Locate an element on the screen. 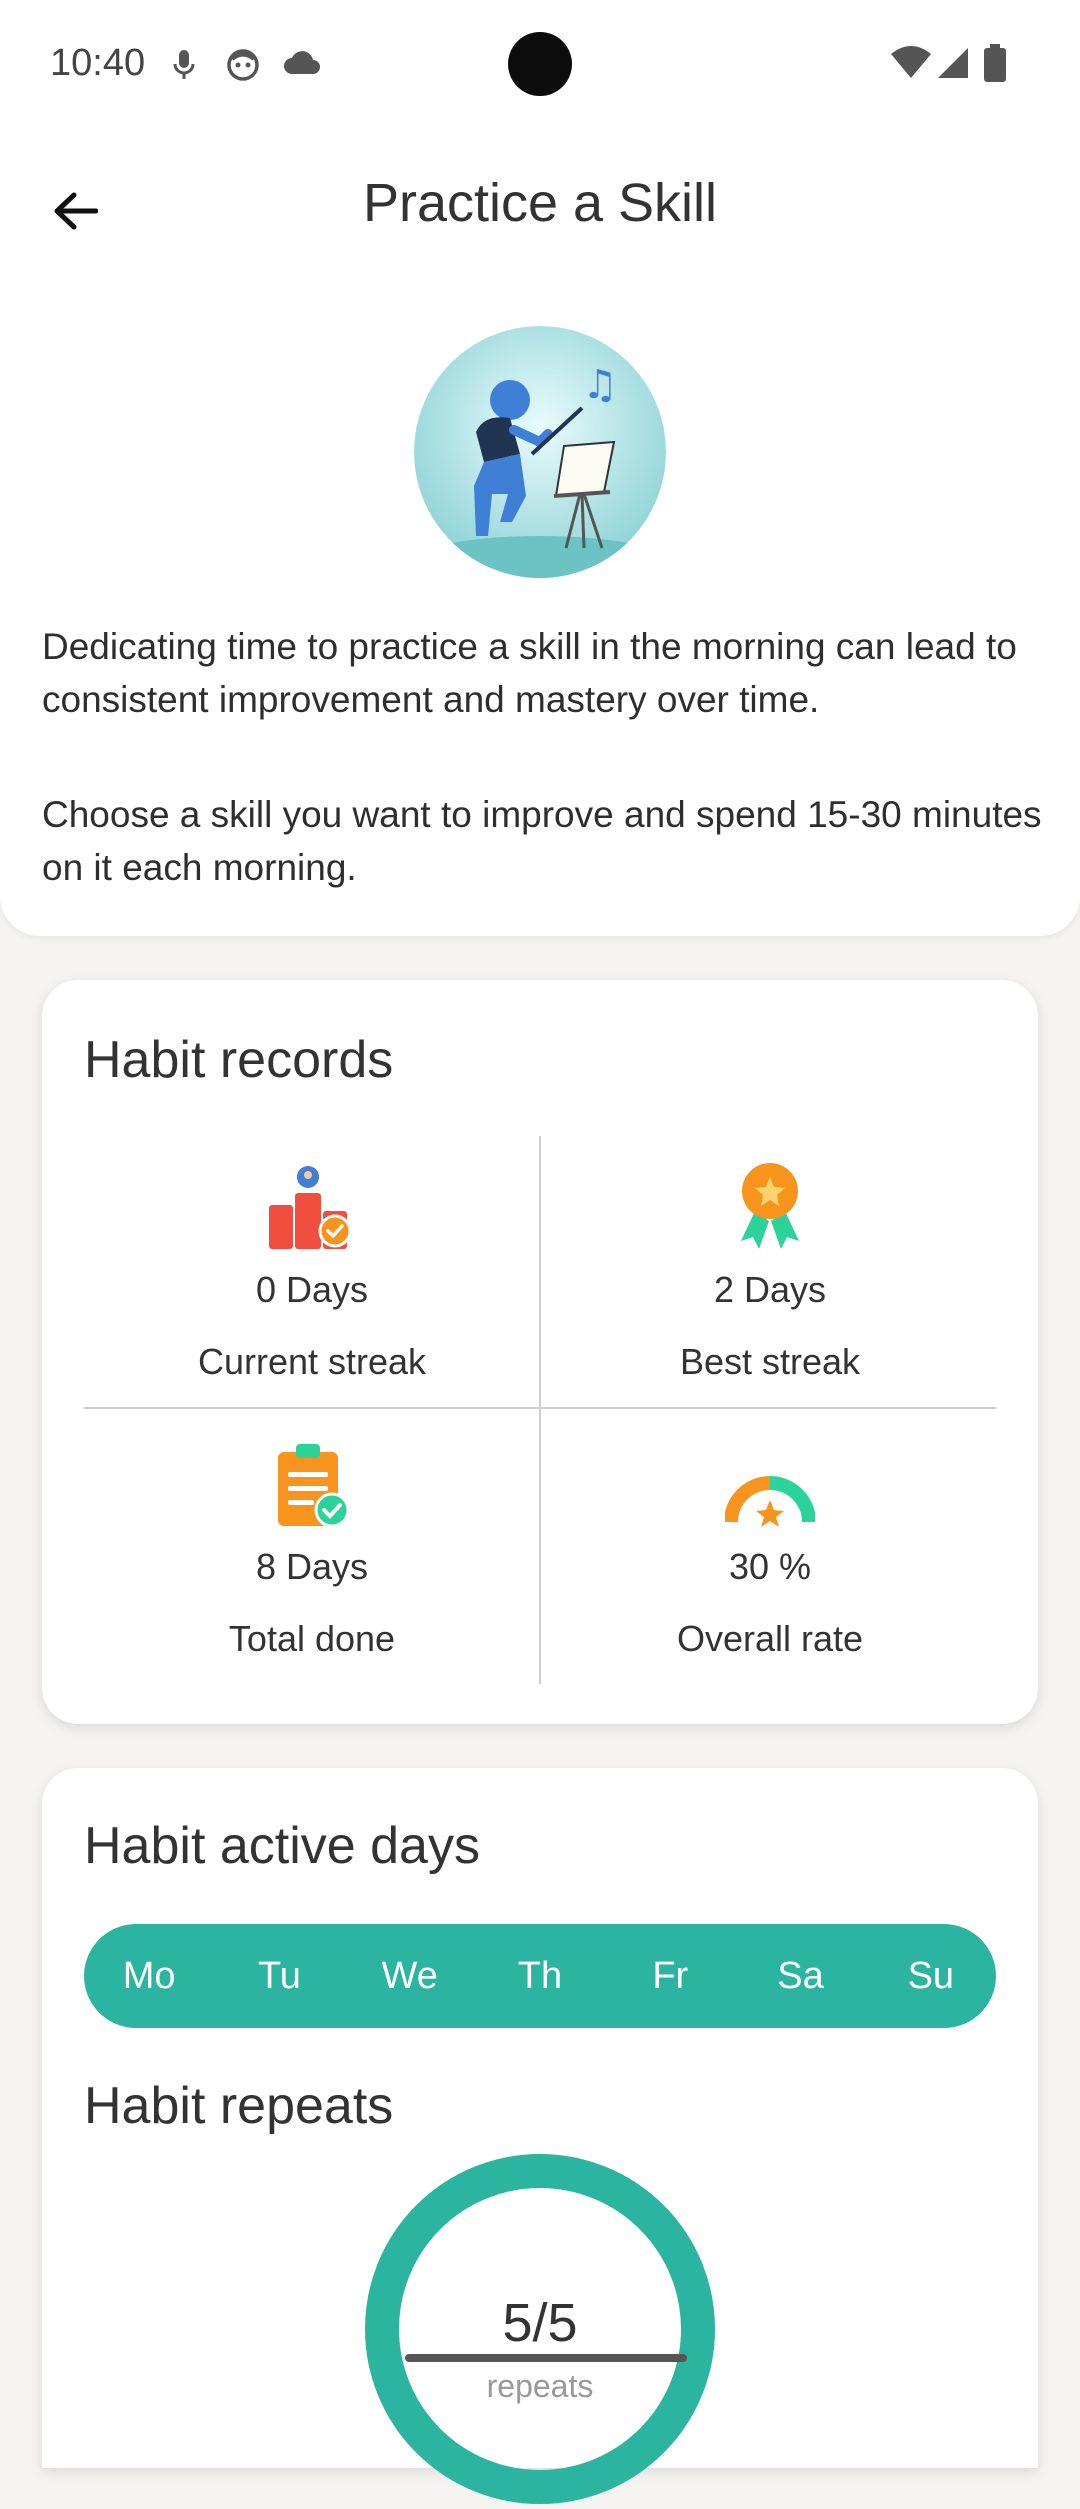  battery-icon is located at coordinates (995, 65).